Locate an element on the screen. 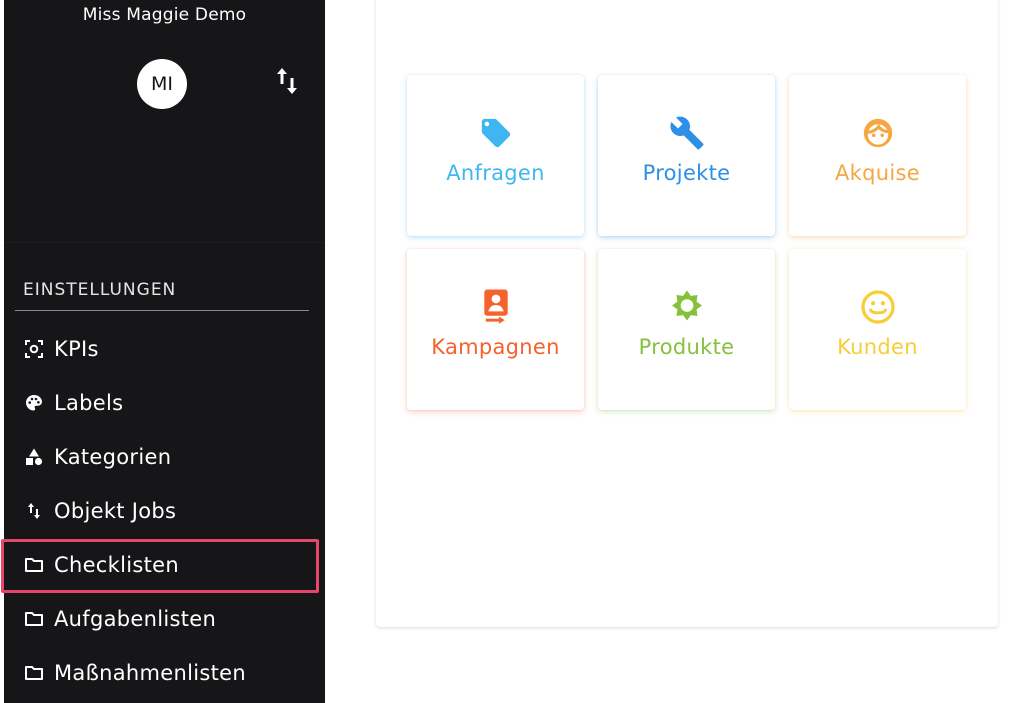  tile-label: Anfragen is located at coordinates (495, 173).